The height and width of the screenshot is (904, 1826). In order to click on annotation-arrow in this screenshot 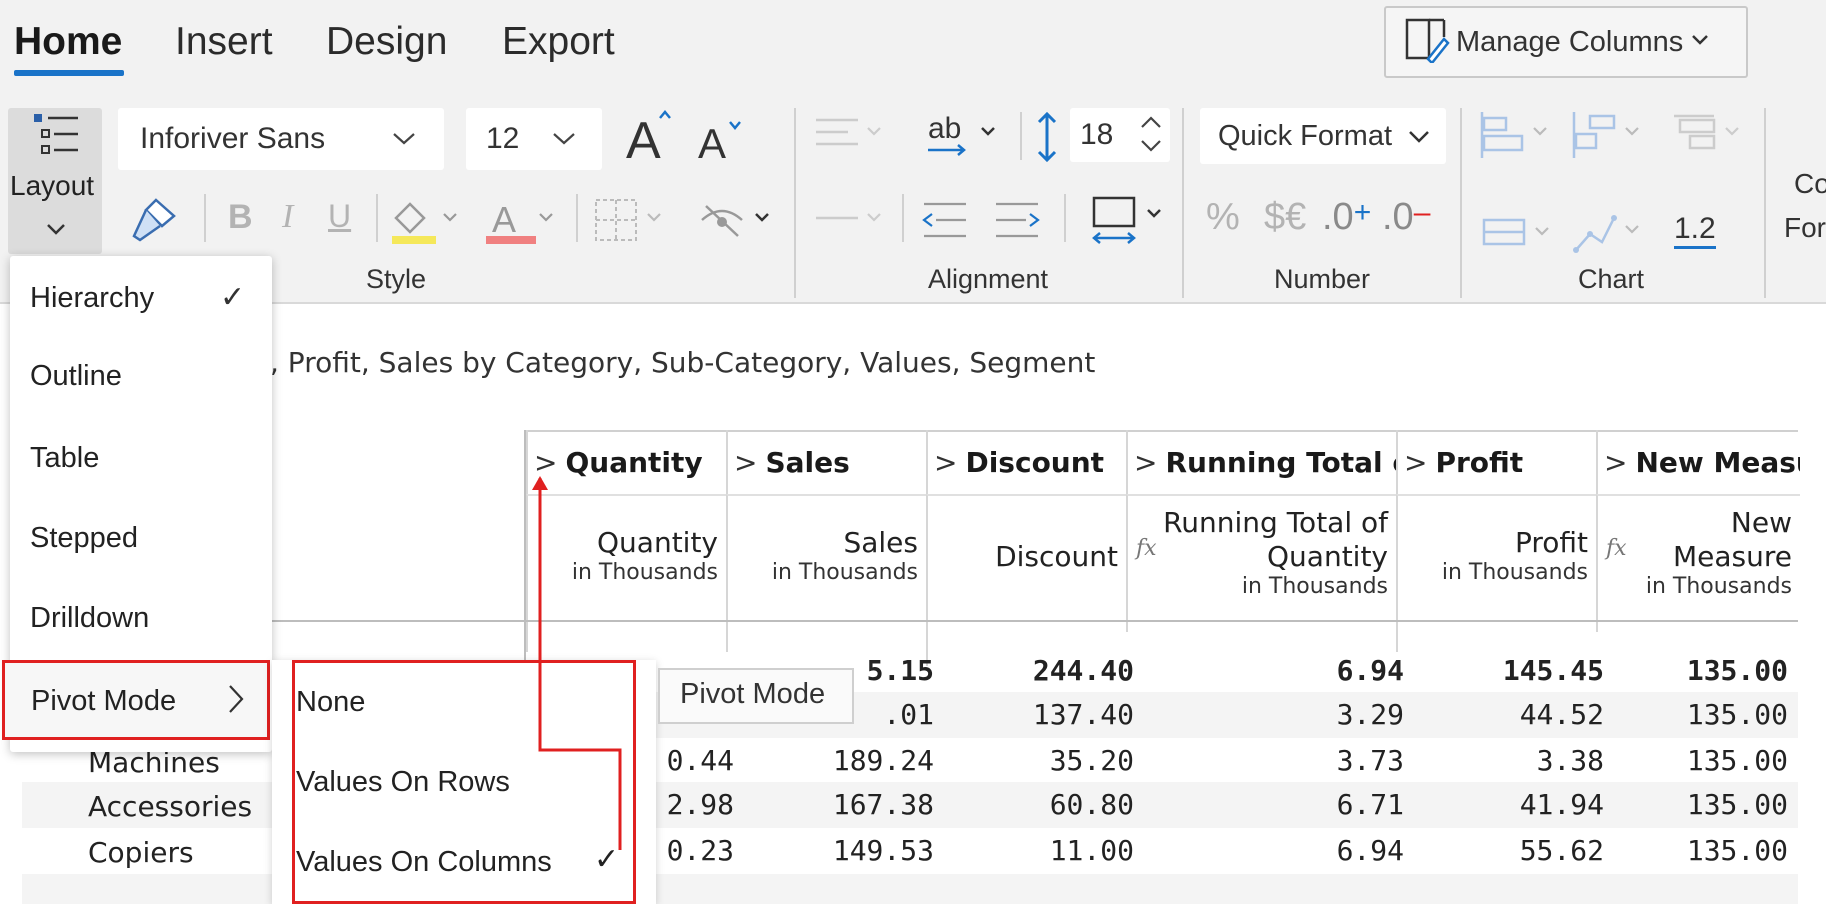, I will do `click(577, 663)`.